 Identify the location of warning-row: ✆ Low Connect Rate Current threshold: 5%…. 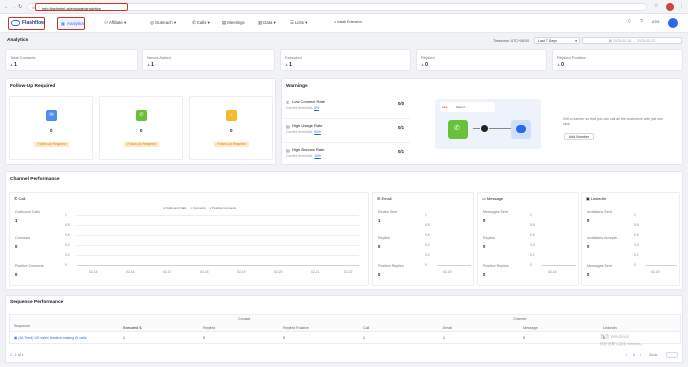
(347, 107).